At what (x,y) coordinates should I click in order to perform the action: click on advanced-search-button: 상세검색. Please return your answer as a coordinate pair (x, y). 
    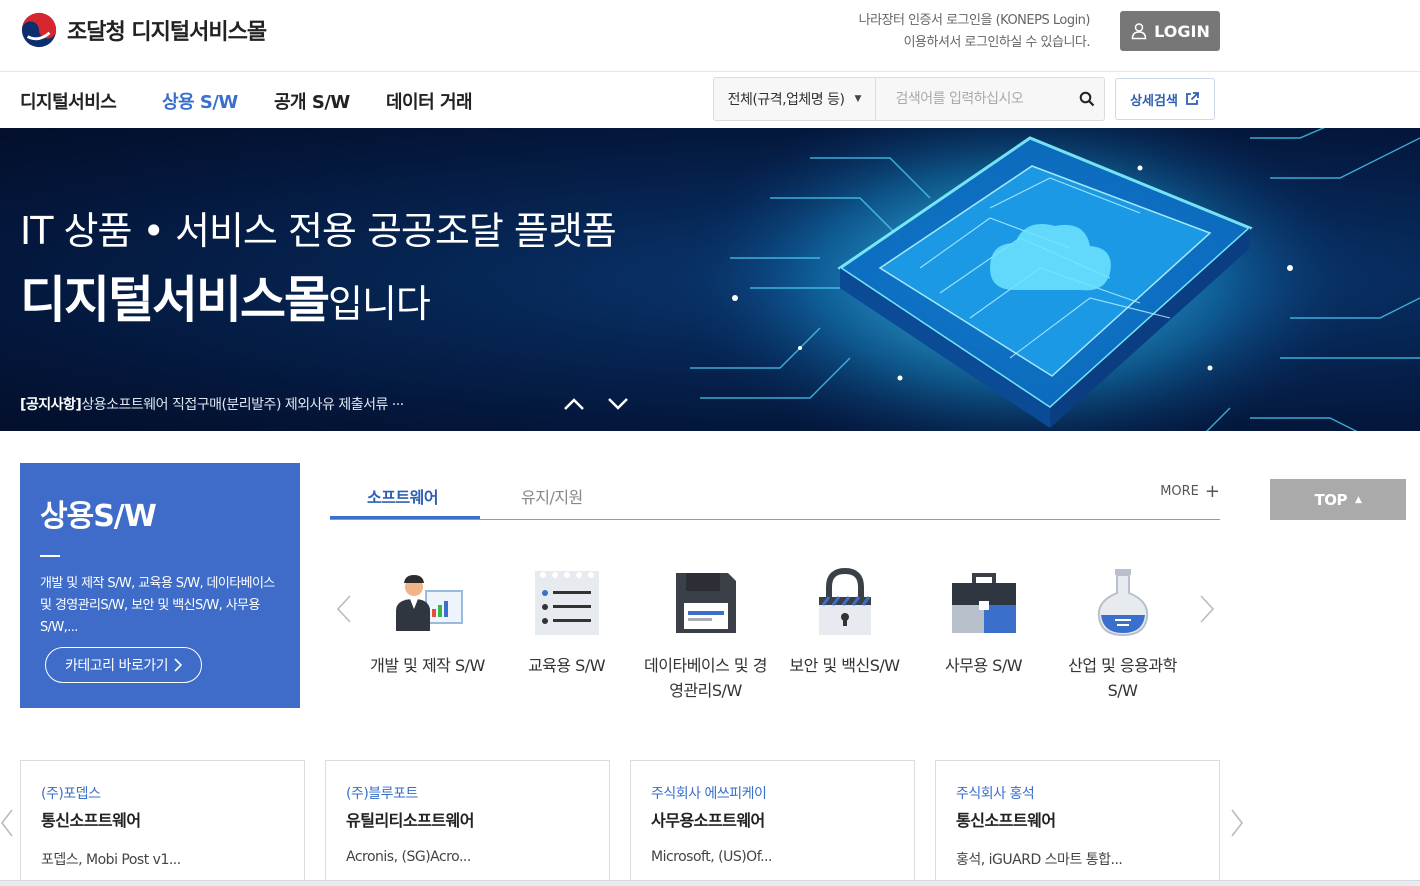
    Looking at the image, I should click on (1165, 99).